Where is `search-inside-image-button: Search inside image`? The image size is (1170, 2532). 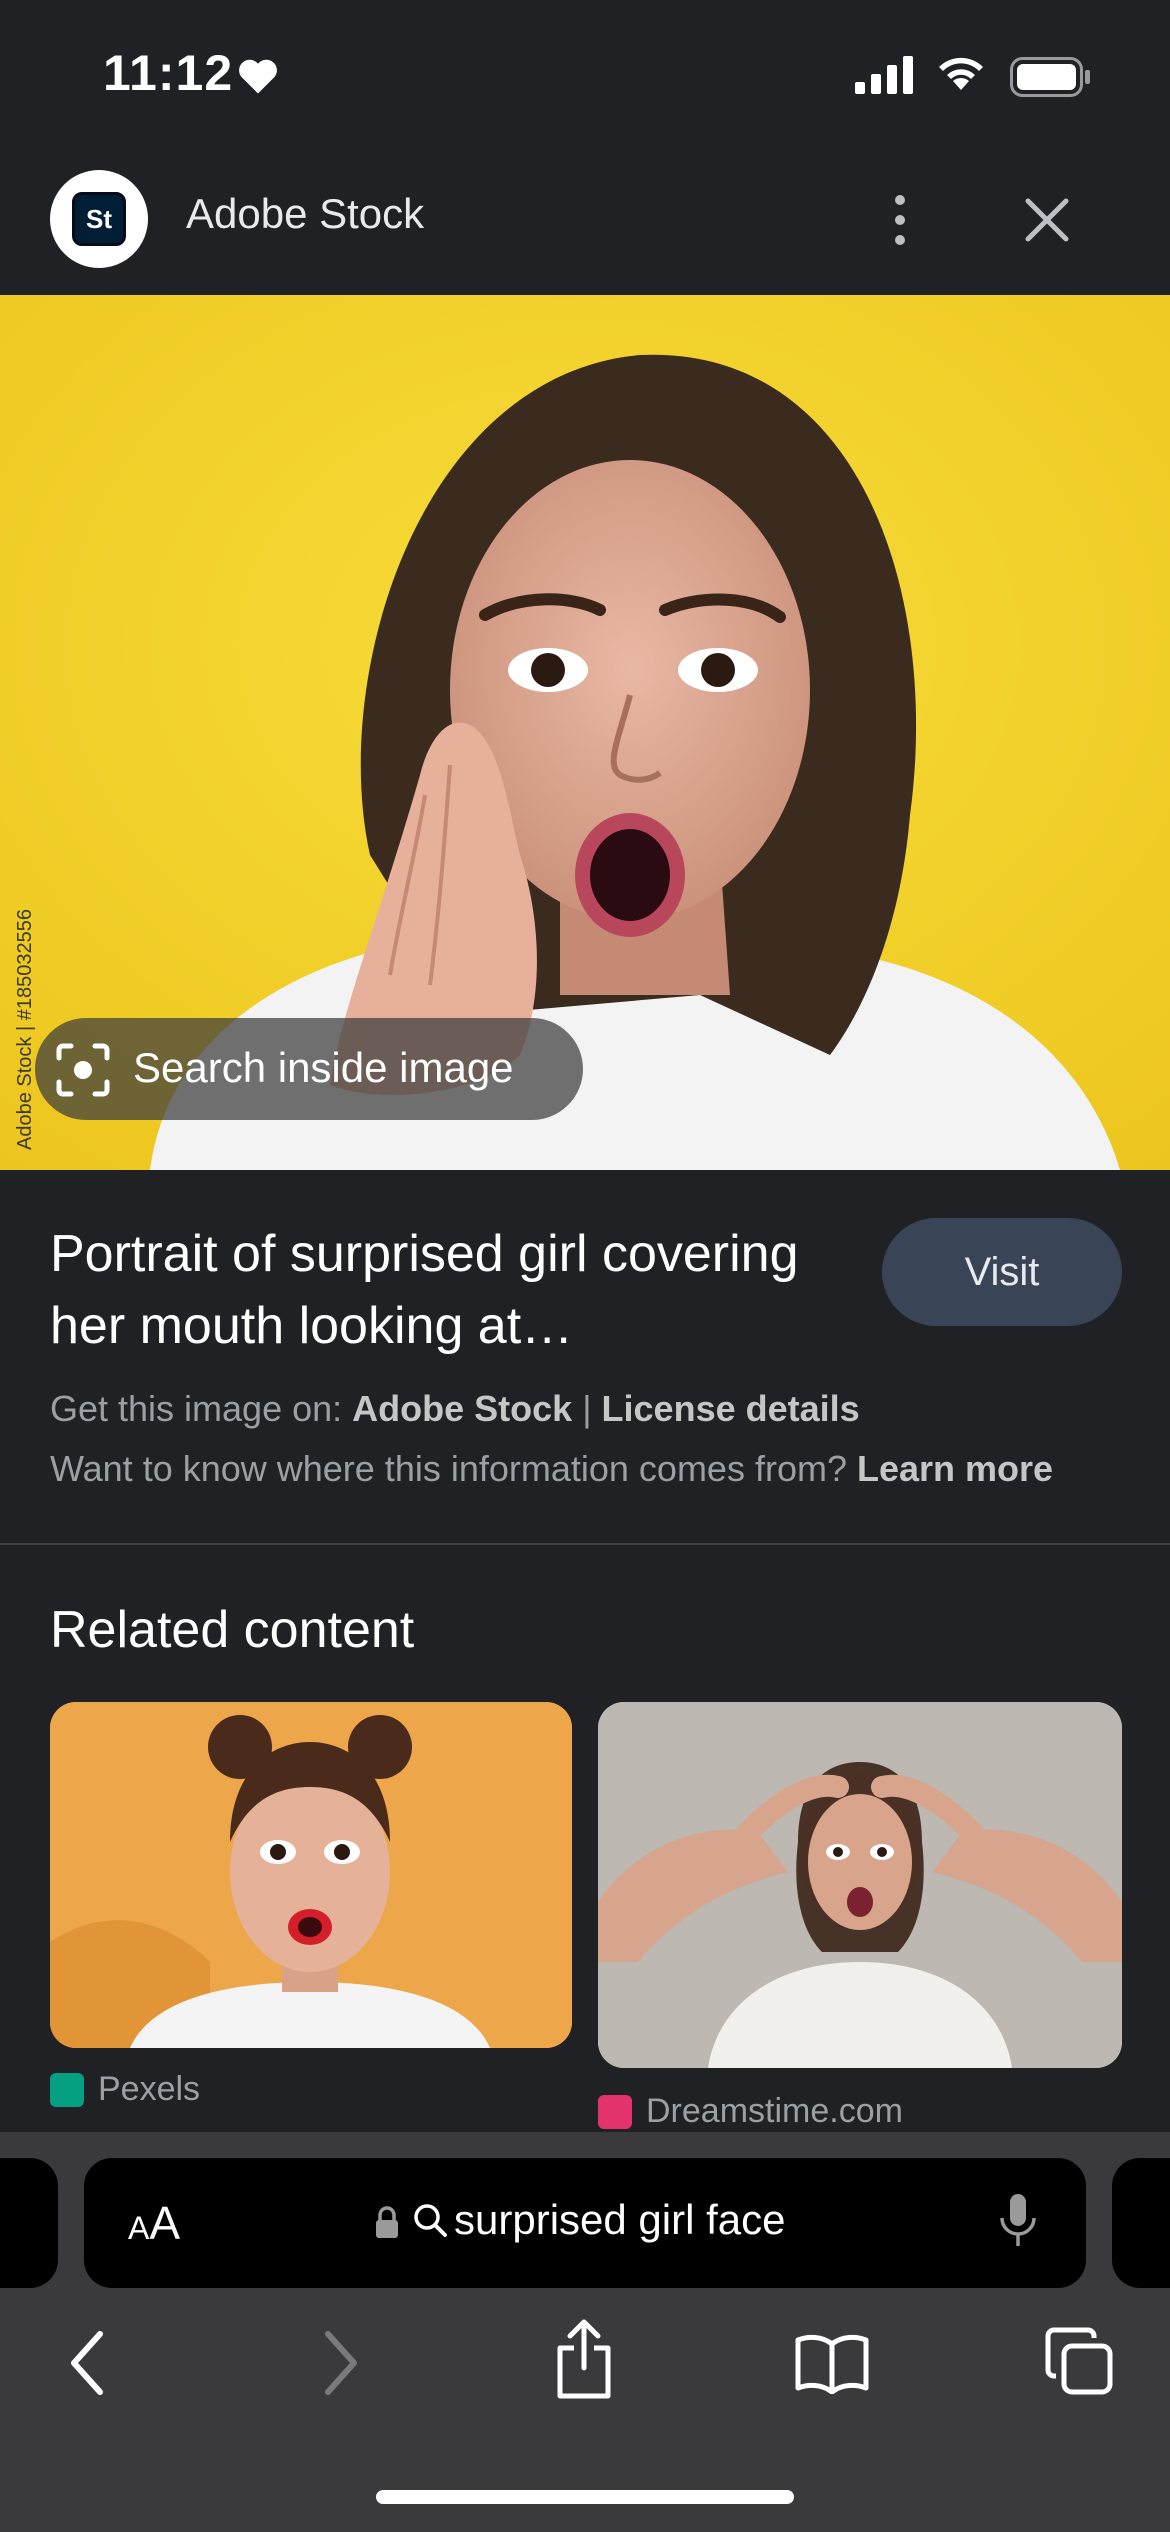
search-inside-image-button: Search inside image is located at coordinates (309, 1069).